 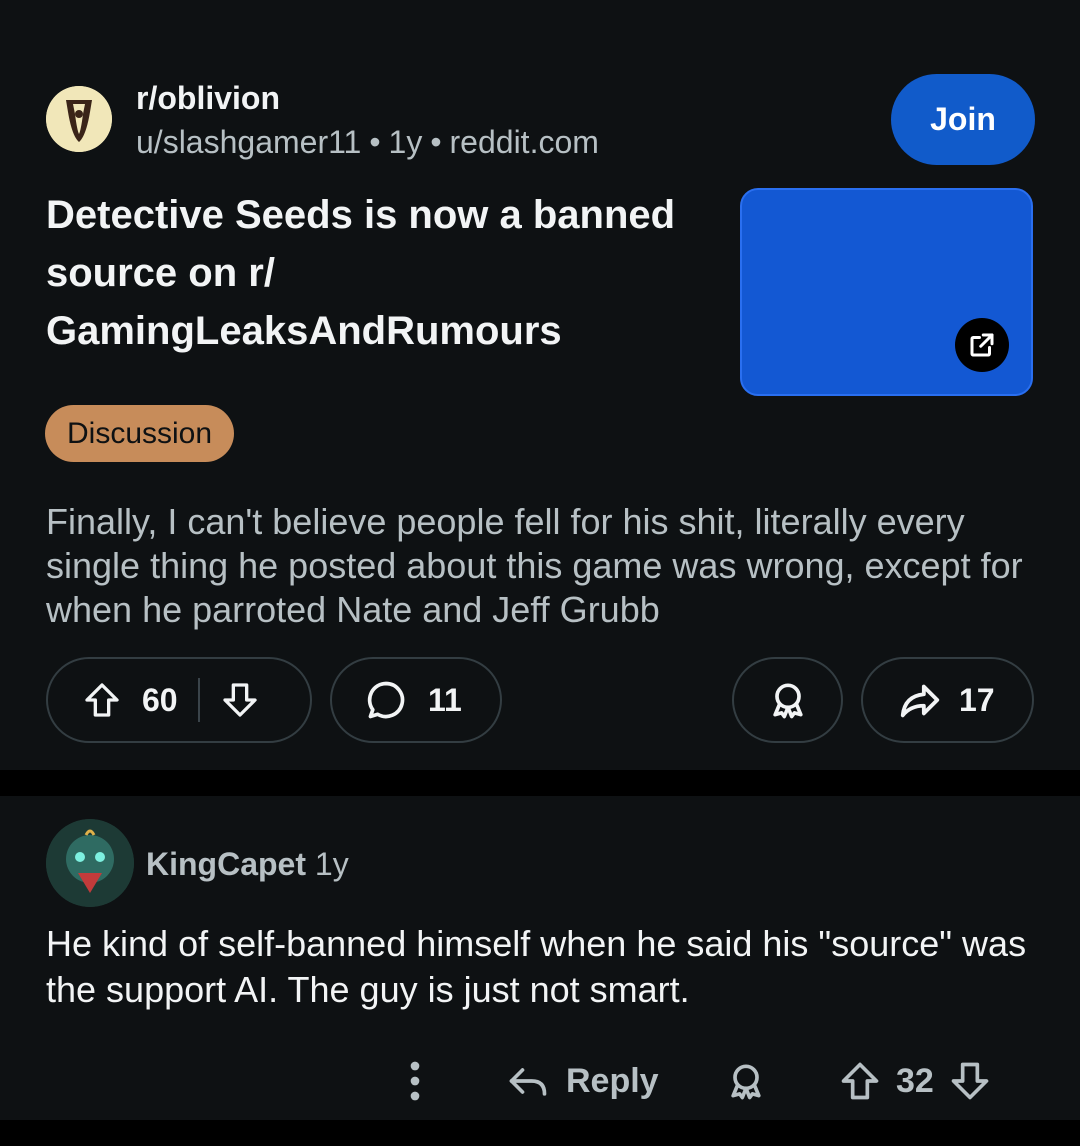 What do you see at coordinates (416, 700) in the screenshot?
I see `comments-button: 11` at bounding box center [416, 700].